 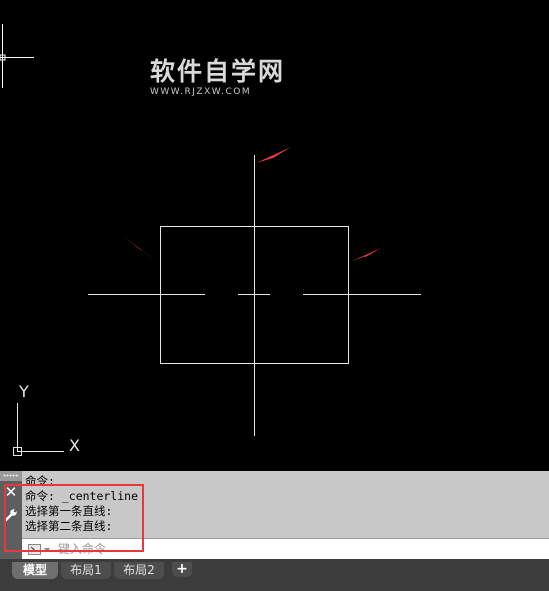 What do you see at coordinates (11, 476) in the screenshot?
I see `panel-grip-handle` at bounding box center [11, 476].